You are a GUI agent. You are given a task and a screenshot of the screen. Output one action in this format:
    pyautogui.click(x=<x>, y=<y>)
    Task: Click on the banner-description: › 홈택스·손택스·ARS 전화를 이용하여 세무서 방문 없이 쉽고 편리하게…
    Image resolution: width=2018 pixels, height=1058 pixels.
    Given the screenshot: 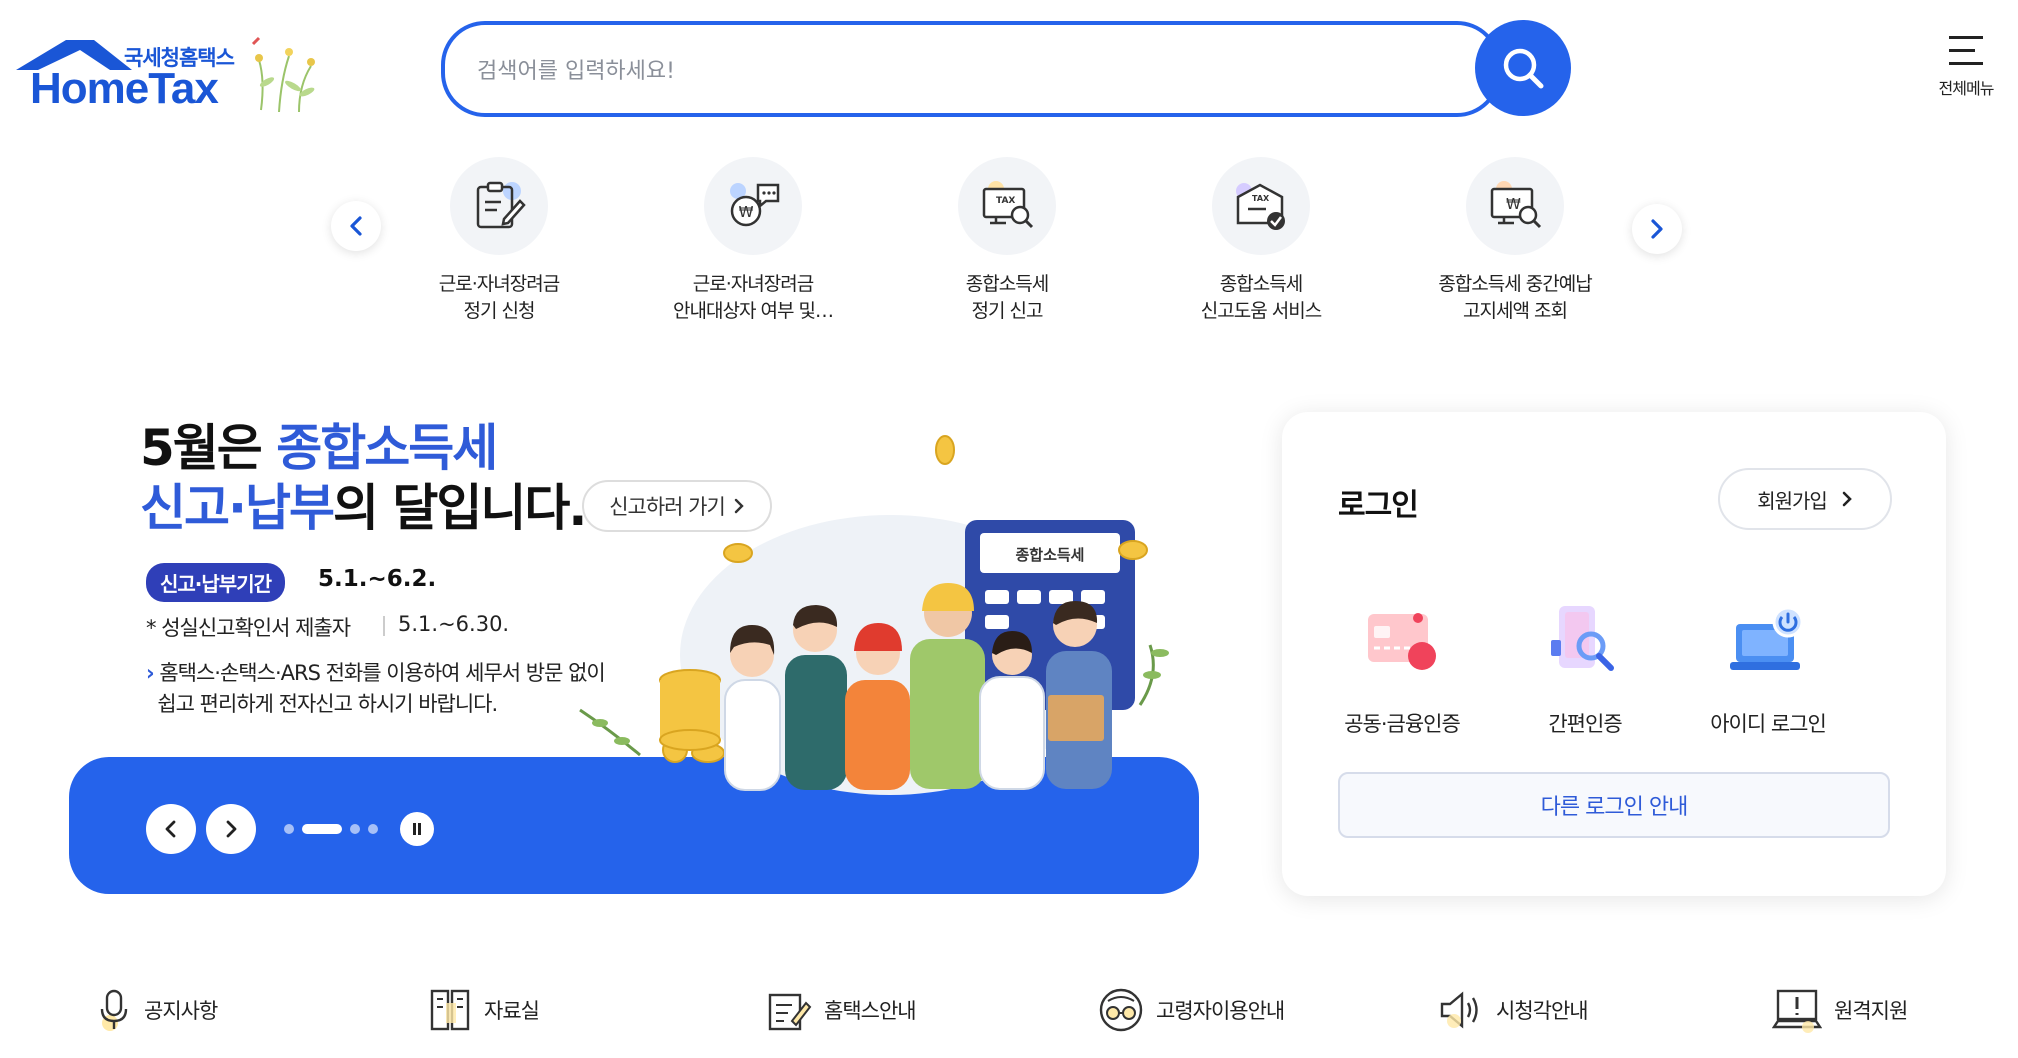 What is the action you would take?
    pyautogui.click(x=376, y=688)
    